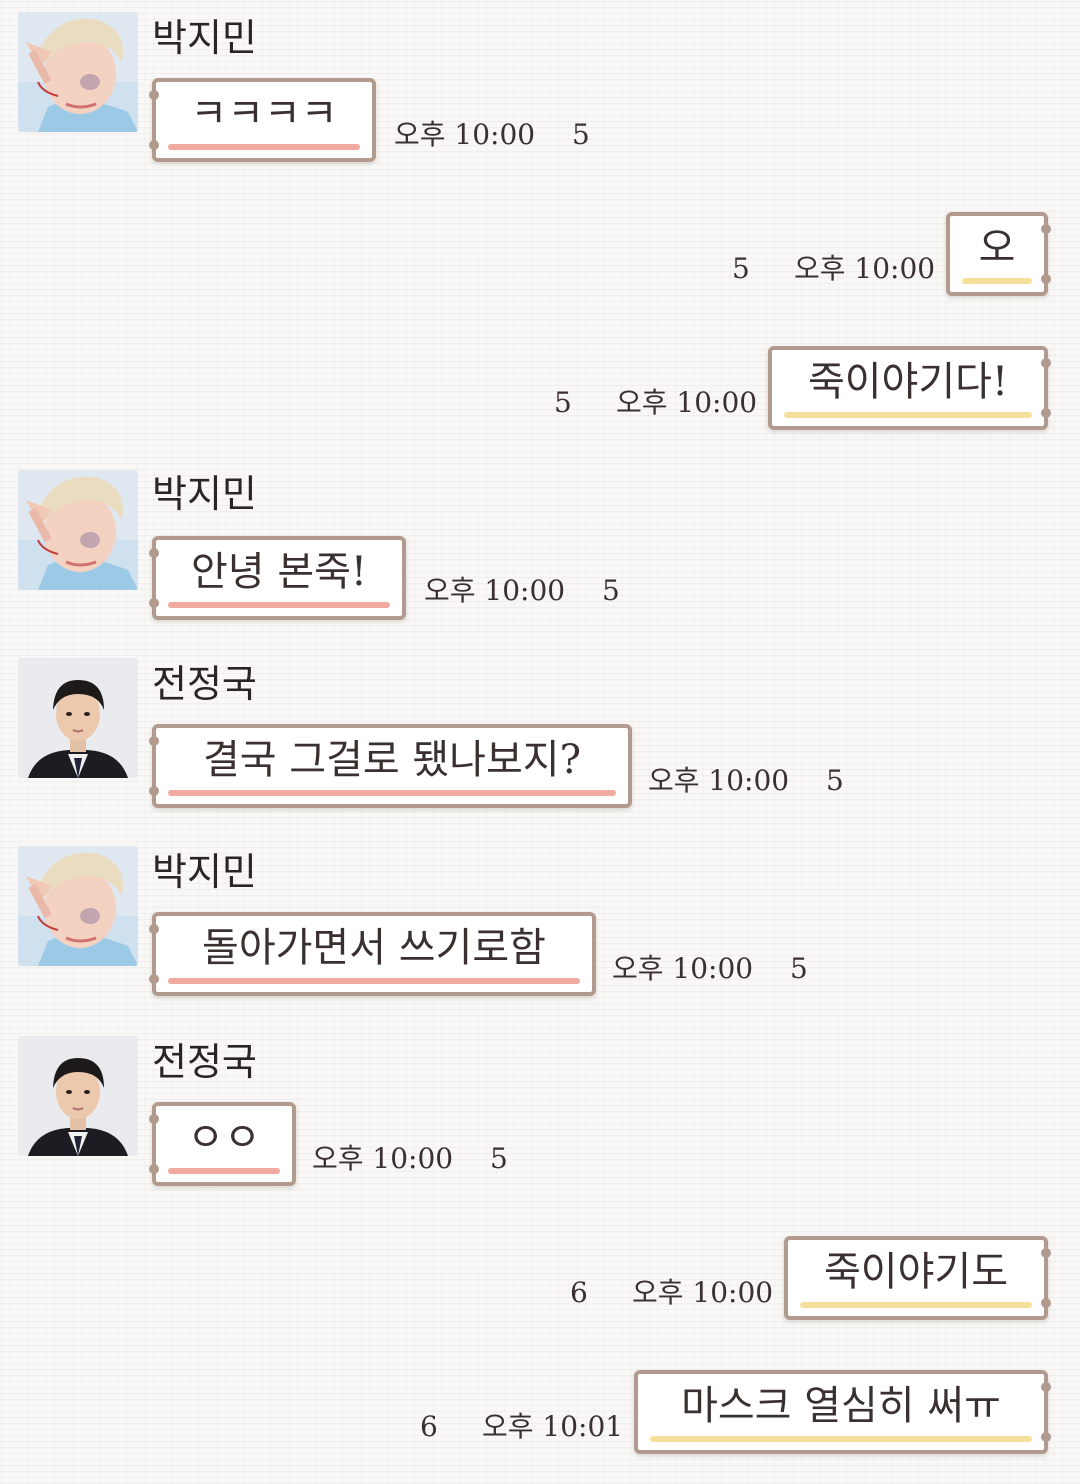 This screenshot has height=1484, width=1080. I want to click on message-text: 죽이야기도, so click(916, 1272).